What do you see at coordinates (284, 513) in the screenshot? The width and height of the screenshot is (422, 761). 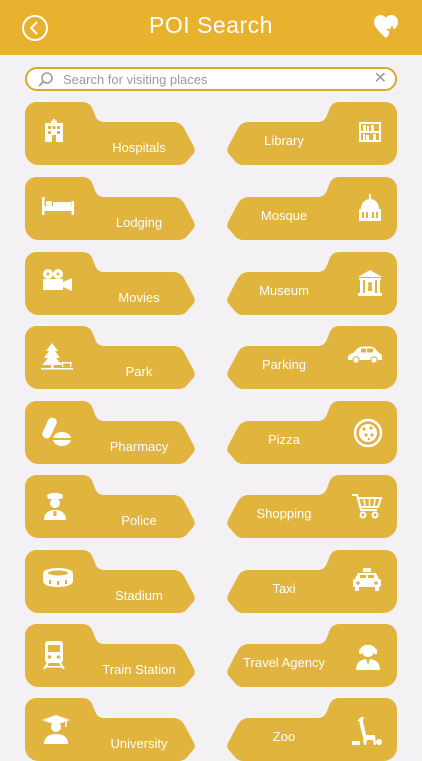 I see `category-label: Shopping` at bounding box center [284, 513].